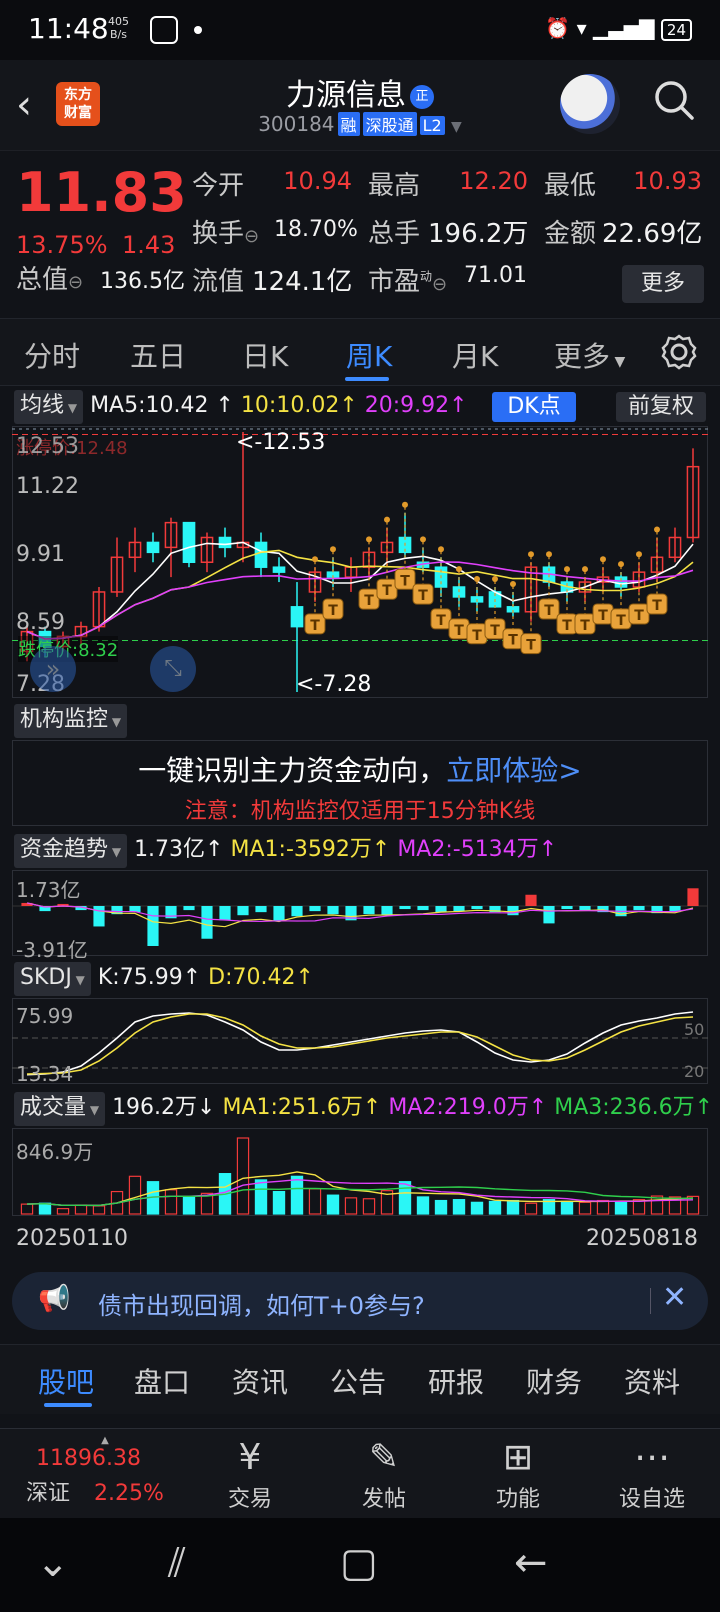 The height and width of the screenshot is (1612, 720). What do you see at coordinates (55, 1152) in the screenshot?
I see `vol-top-label: 846.9万` at bounding box center [55, 1152].